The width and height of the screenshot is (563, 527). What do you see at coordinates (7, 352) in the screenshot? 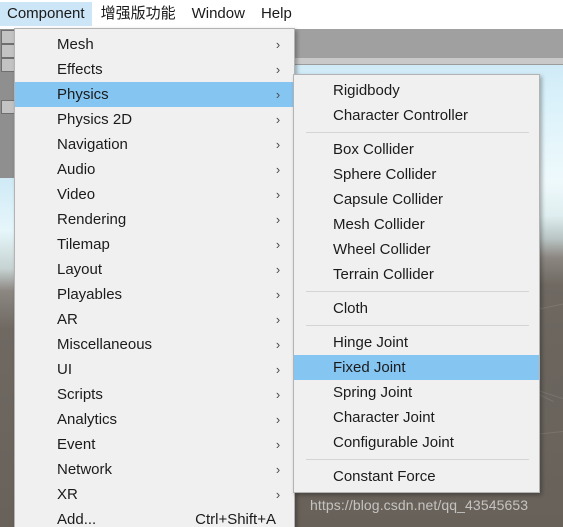
I see `left-dock-scene-sliver` at bounding box center [7, 352].